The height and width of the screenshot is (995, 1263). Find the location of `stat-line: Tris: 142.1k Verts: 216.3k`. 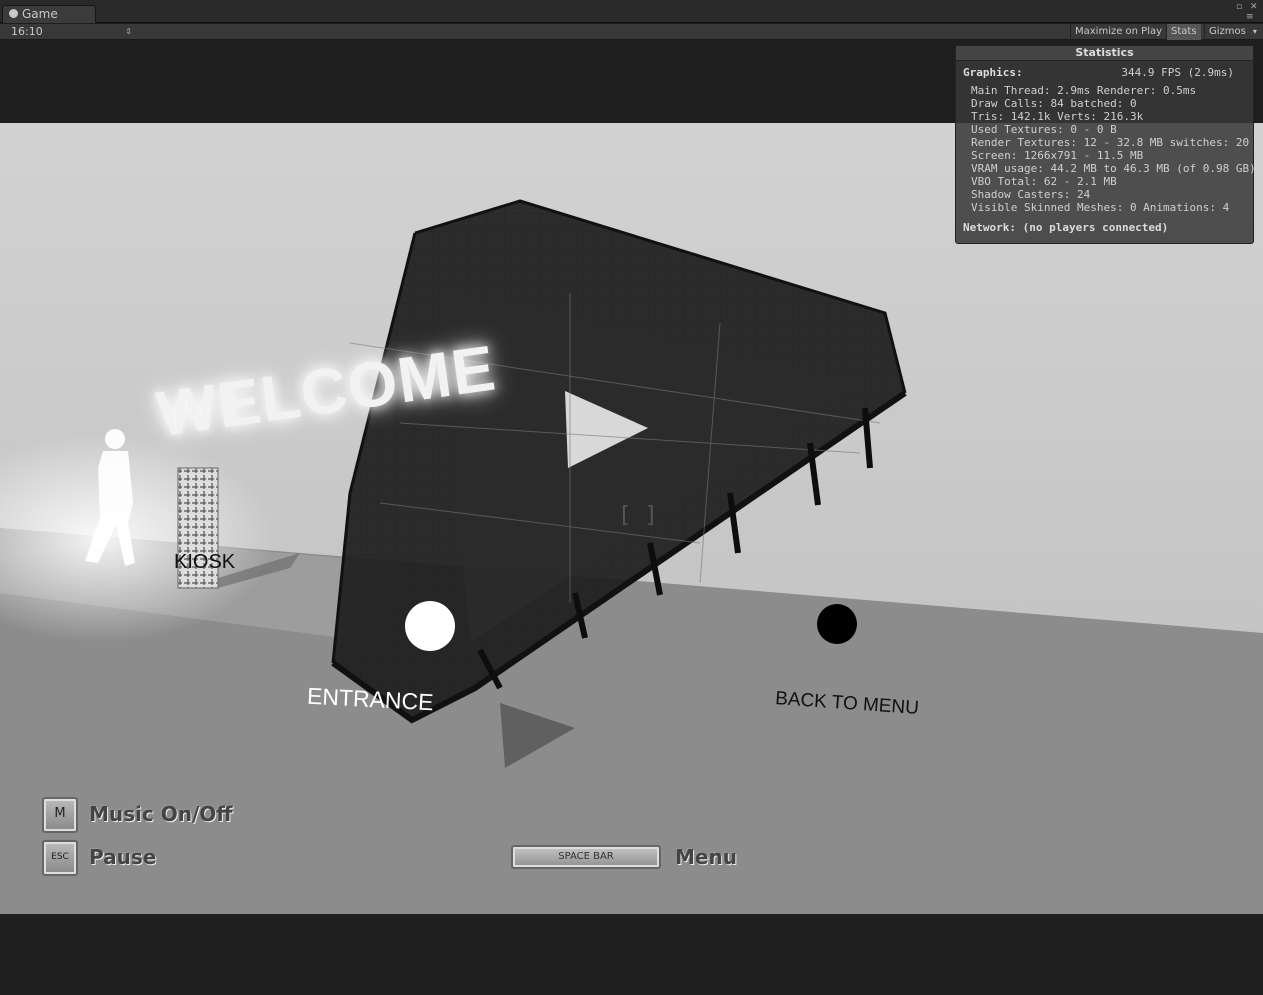

stat-line: Tris: 142.1k Verts: 216.3k is located at coordinates (1057, 116).